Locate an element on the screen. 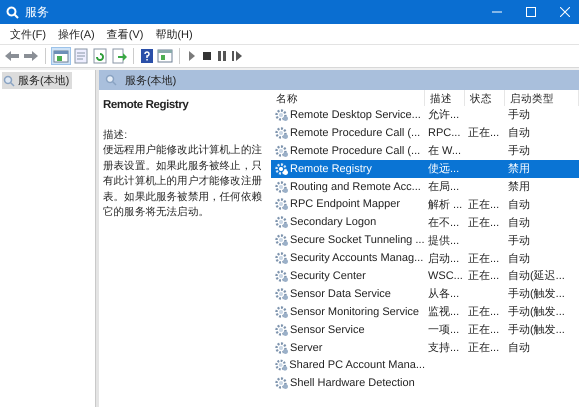  export-icon is located at coordinates (119, 56).